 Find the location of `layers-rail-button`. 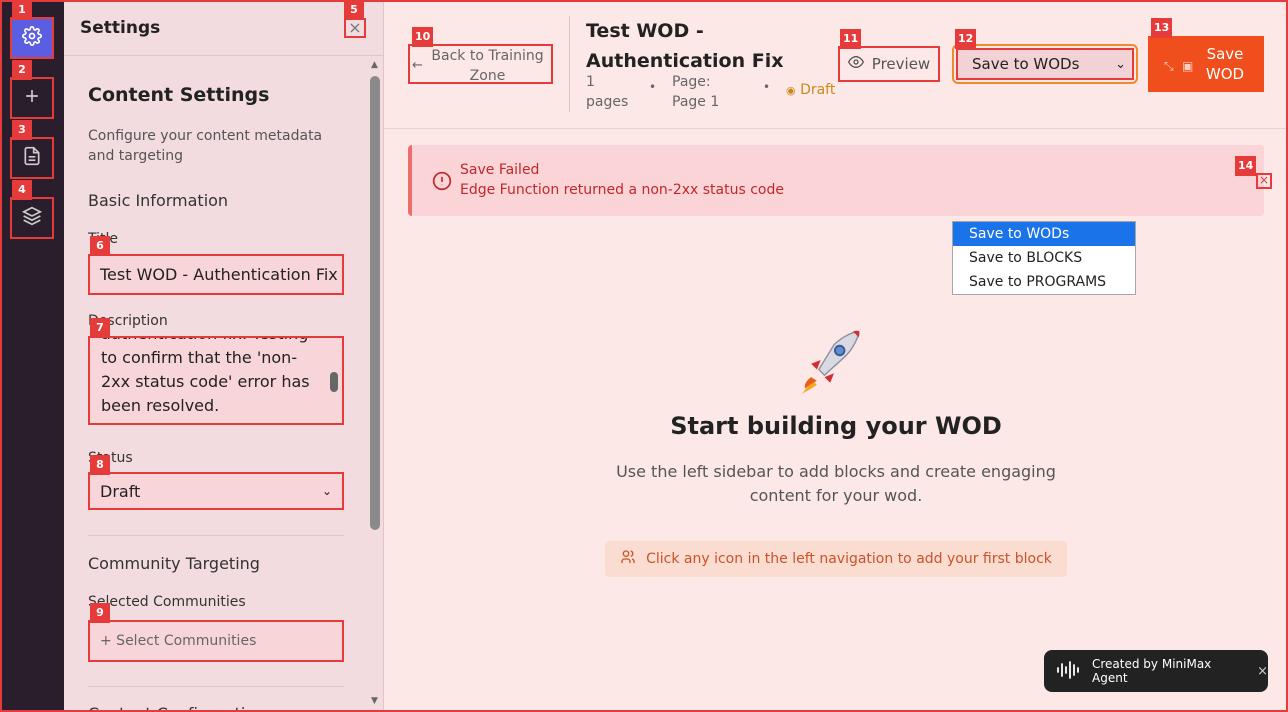

layers-rail-button is located at coordinates (32, 218).